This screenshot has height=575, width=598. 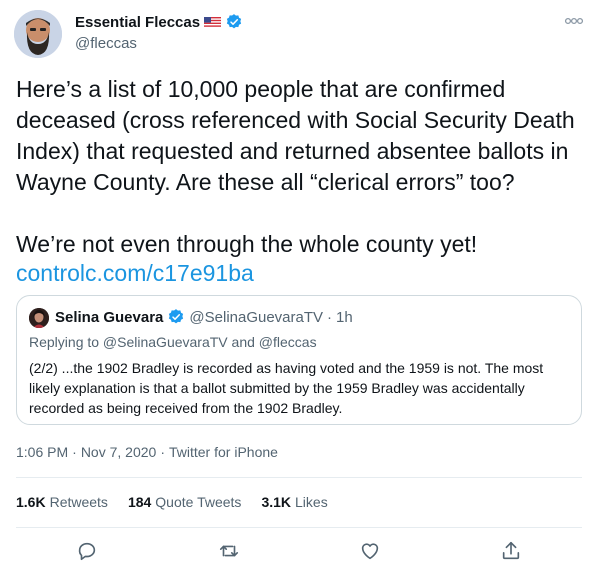 What do you see at coordinates (511, 551) in the screenshot?
I see `share-icon` at bounding box center [511, 551].